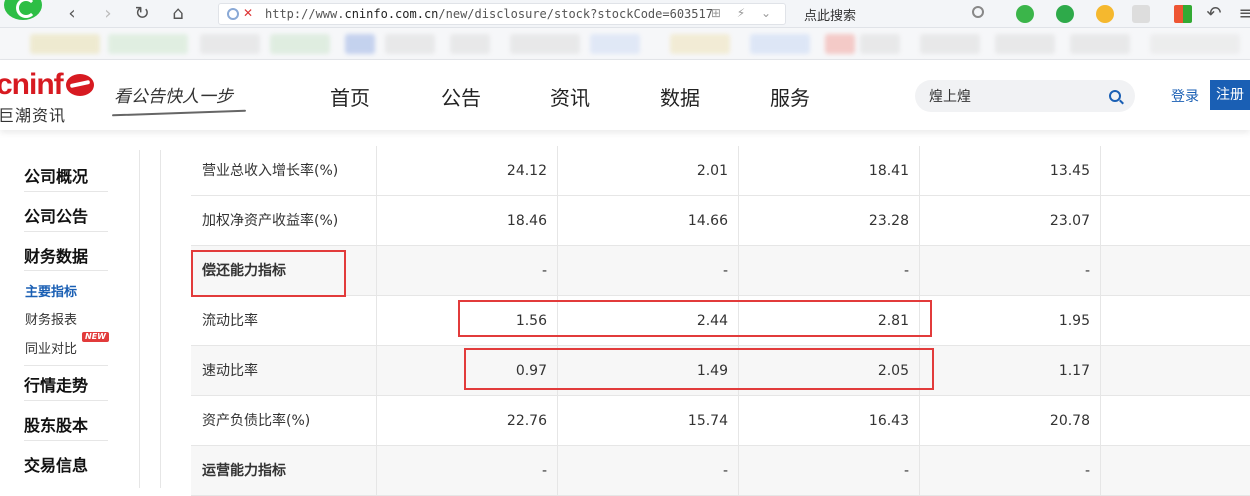  What do you see at coordinates (1214, 14) in the screenshot?
I see `undo-icon: ↶` at bounding box center [1214, 14].